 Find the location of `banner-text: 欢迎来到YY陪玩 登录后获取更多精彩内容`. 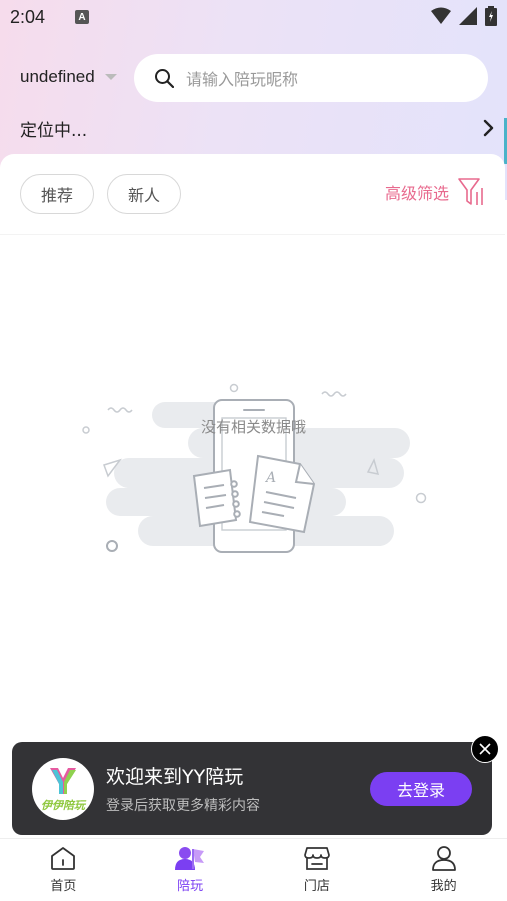

banner-text: 欢迎来到YY陪玩 登录后获取更多精彩内容 is located at coordinates (183, 788).